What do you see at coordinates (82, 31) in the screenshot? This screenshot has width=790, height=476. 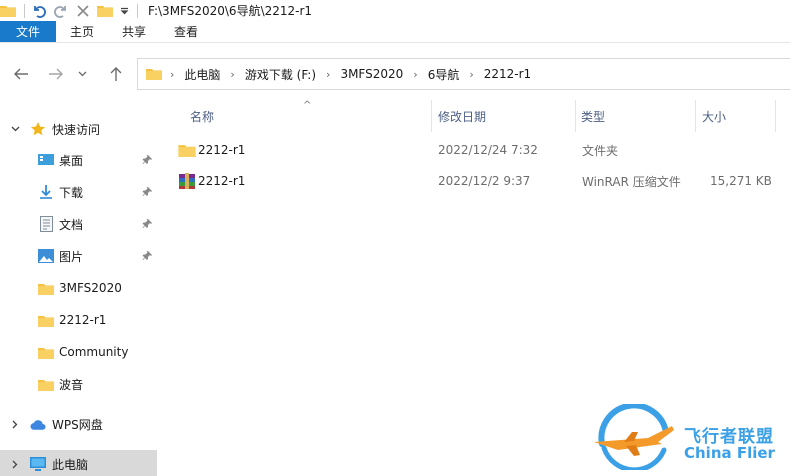 I see `tab-home: 主页` at bounding box center [82, 31].